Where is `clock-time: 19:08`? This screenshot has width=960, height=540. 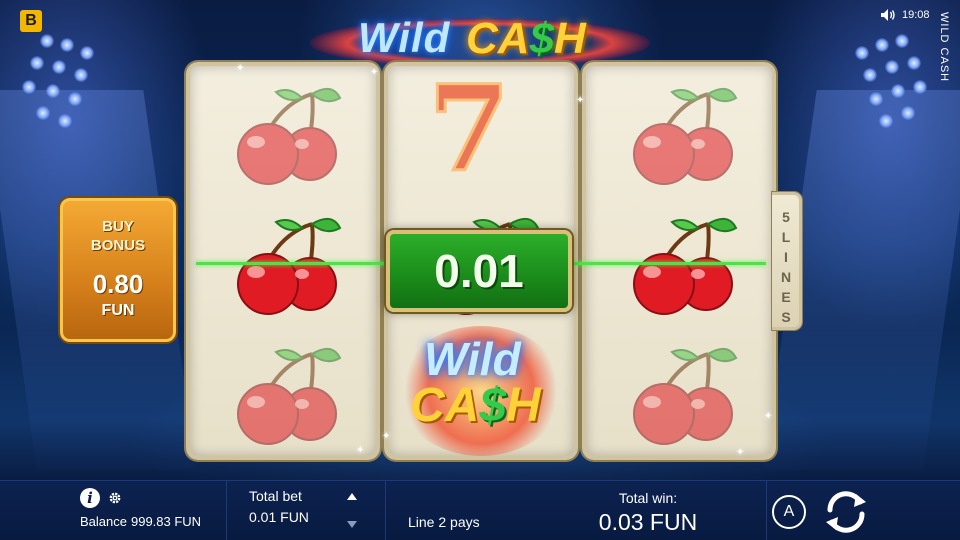
clock-time: 19:08 is located at coordinates (916, 15).